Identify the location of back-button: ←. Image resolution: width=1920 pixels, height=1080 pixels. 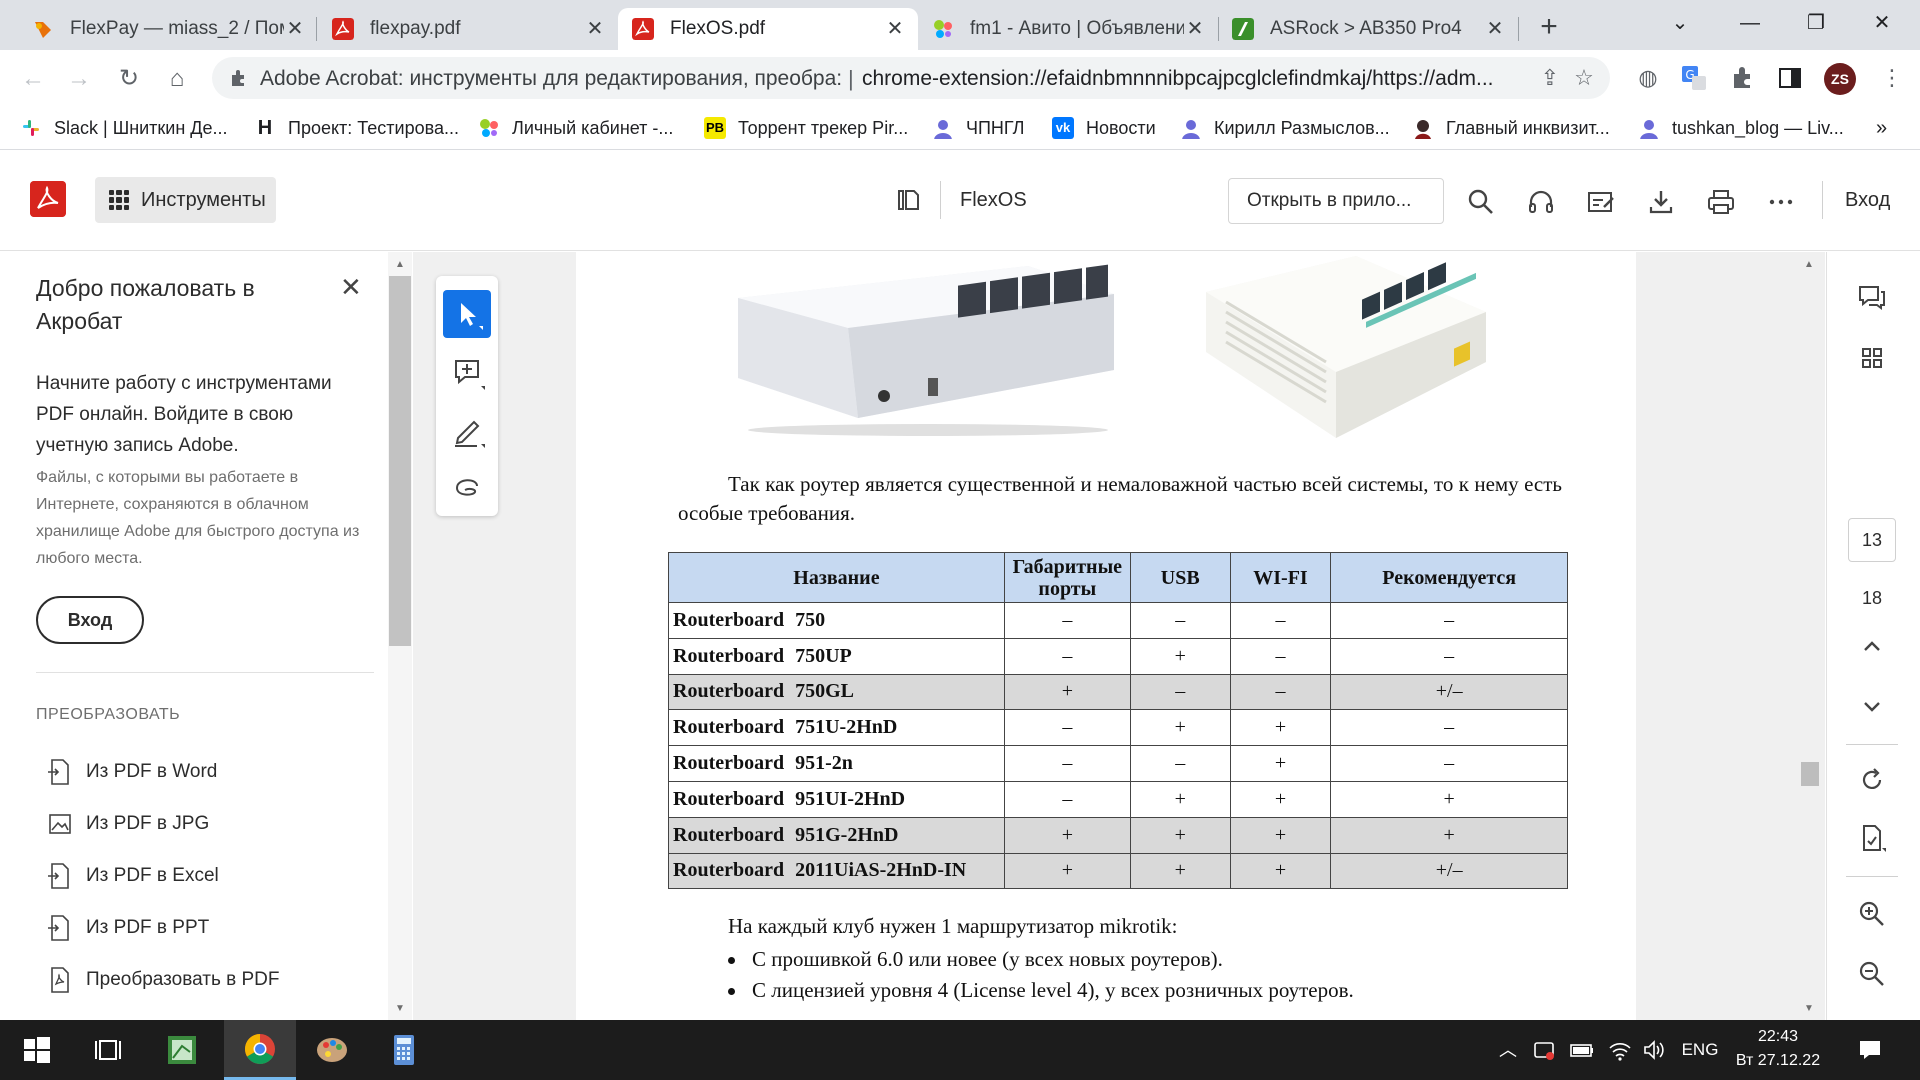
(33, 79).